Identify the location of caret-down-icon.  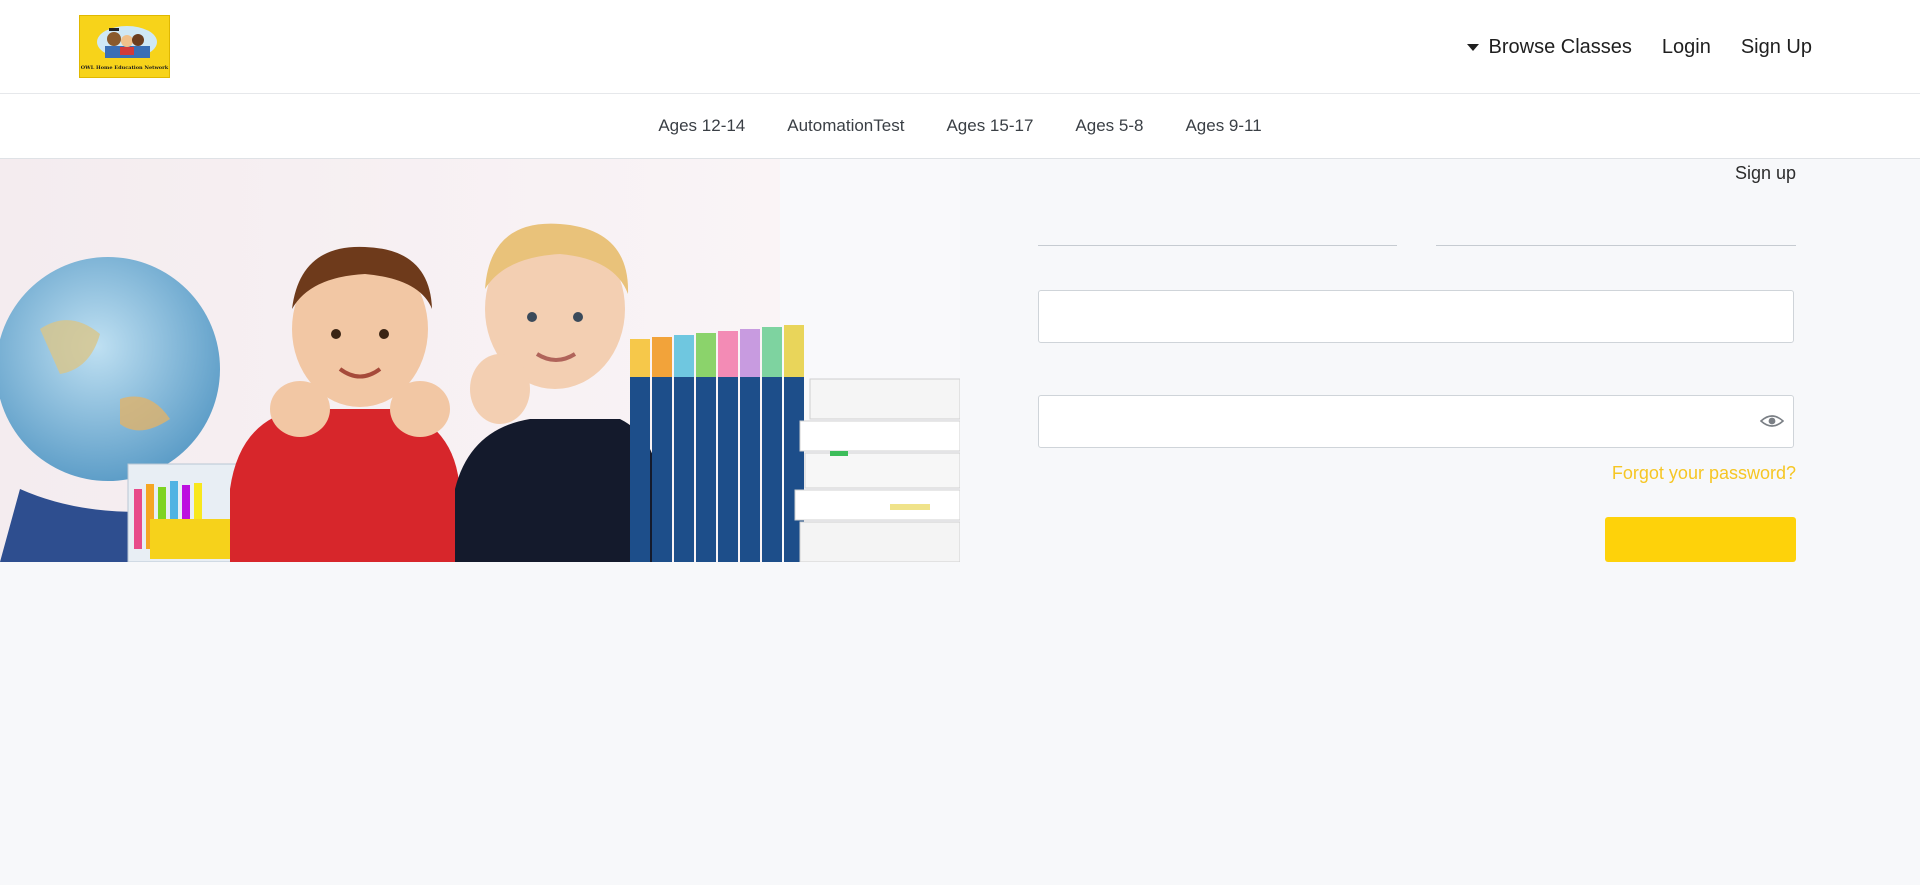
(1472, 47).